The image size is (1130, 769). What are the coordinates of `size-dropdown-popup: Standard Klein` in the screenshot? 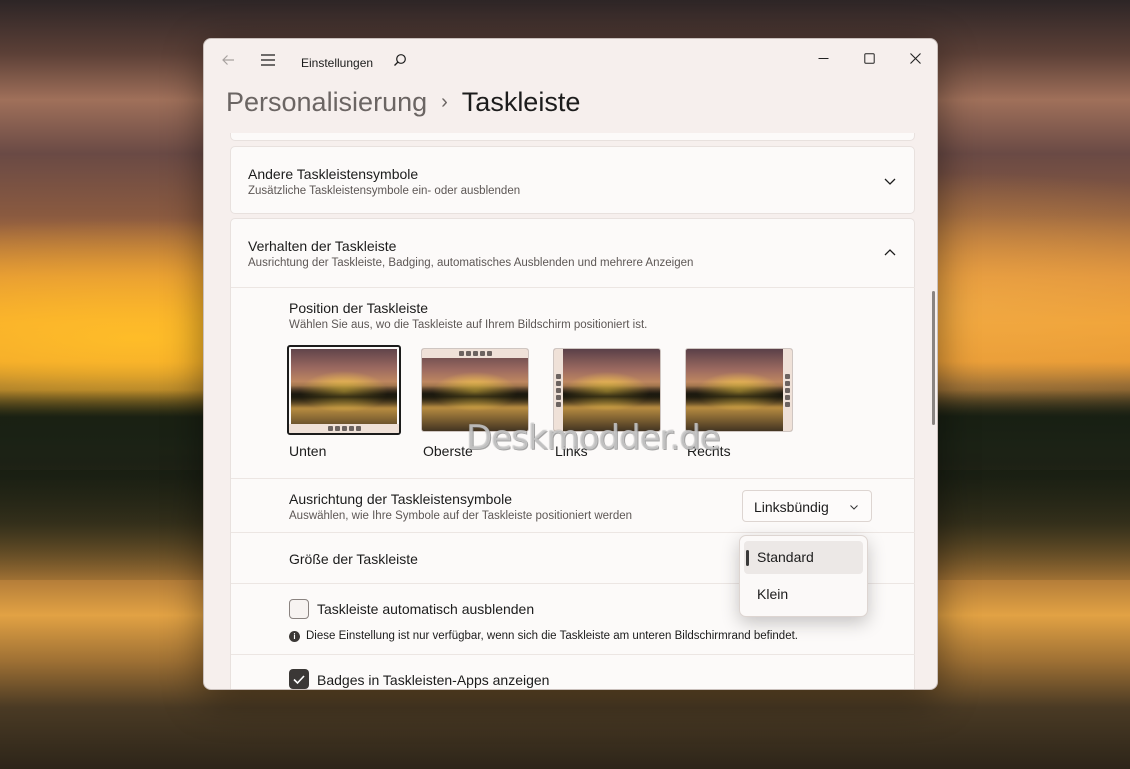 It's located at (803, 576).